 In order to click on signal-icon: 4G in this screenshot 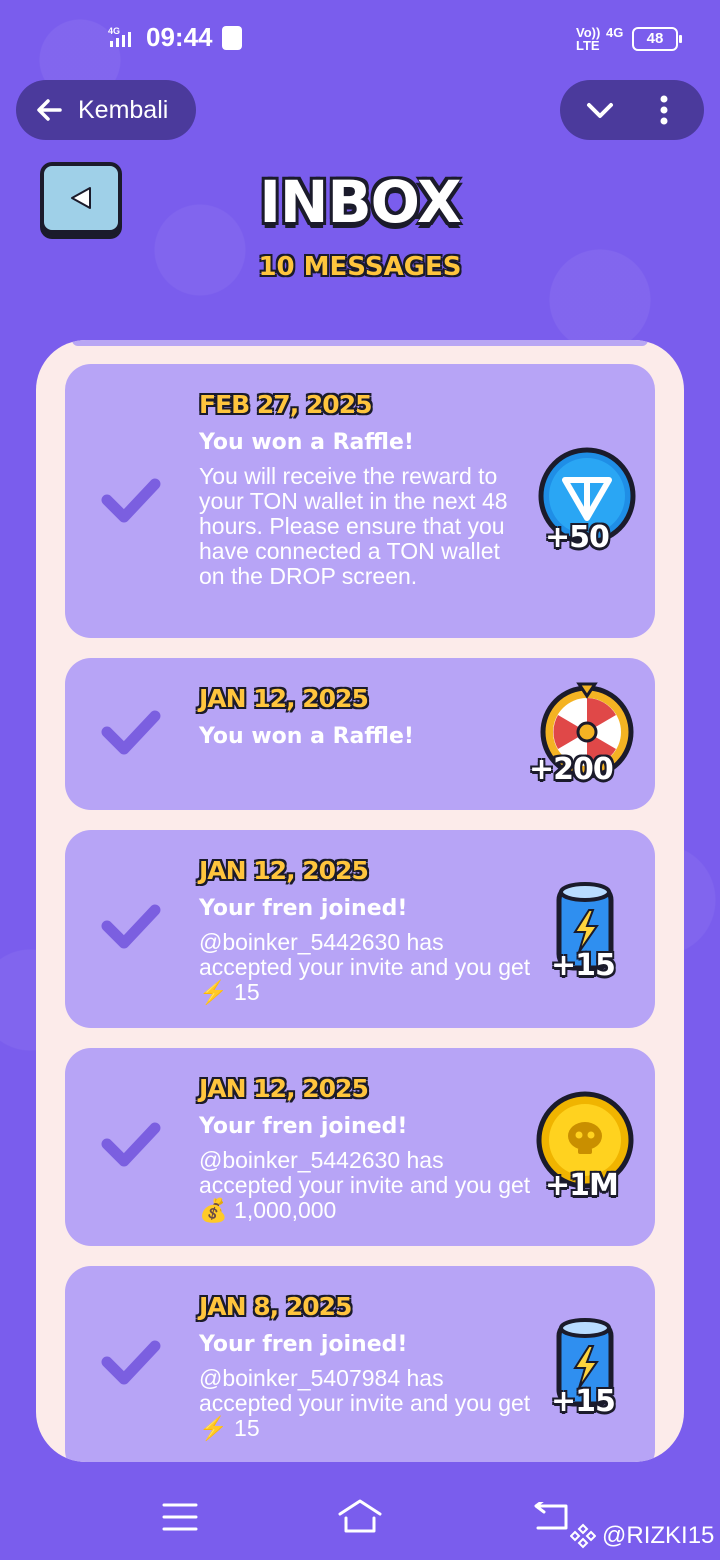, I will do `click(119, 36)`.